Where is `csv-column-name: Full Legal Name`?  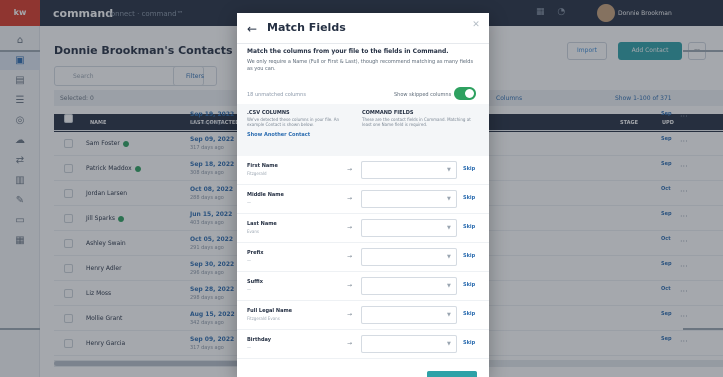 csv-column-name: Full Legal Name is located at coordinates (270, 311).